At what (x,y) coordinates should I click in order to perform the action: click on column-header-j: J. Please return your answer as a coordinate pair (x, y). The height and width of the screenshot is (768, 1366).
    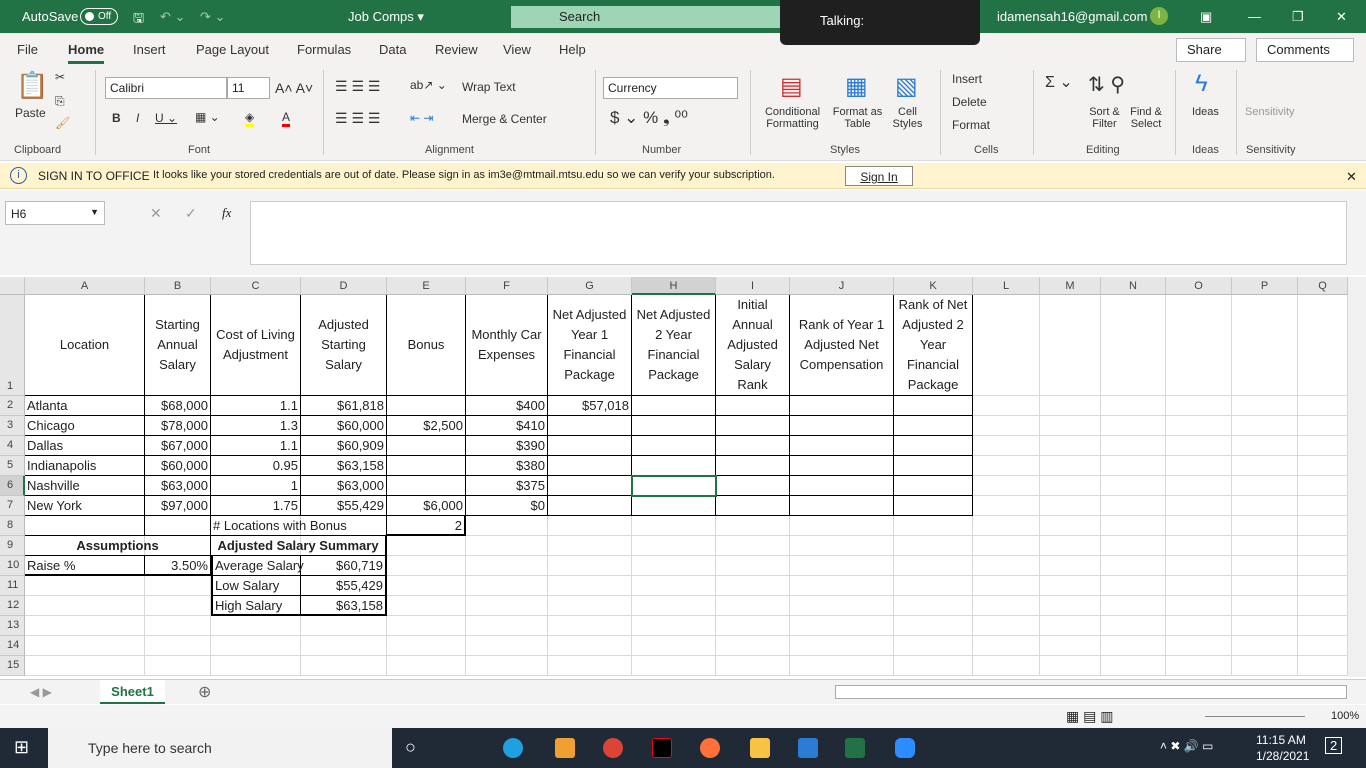
    Looking at the image, I should click on (842, 286).